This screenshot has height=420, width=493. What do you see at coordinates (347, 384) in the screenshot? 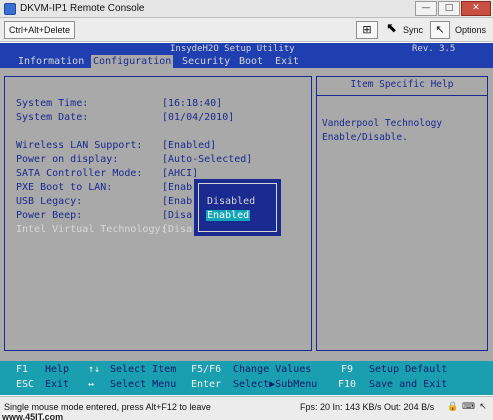
I see `key-f10: F10` at bounding box center [347, 384].